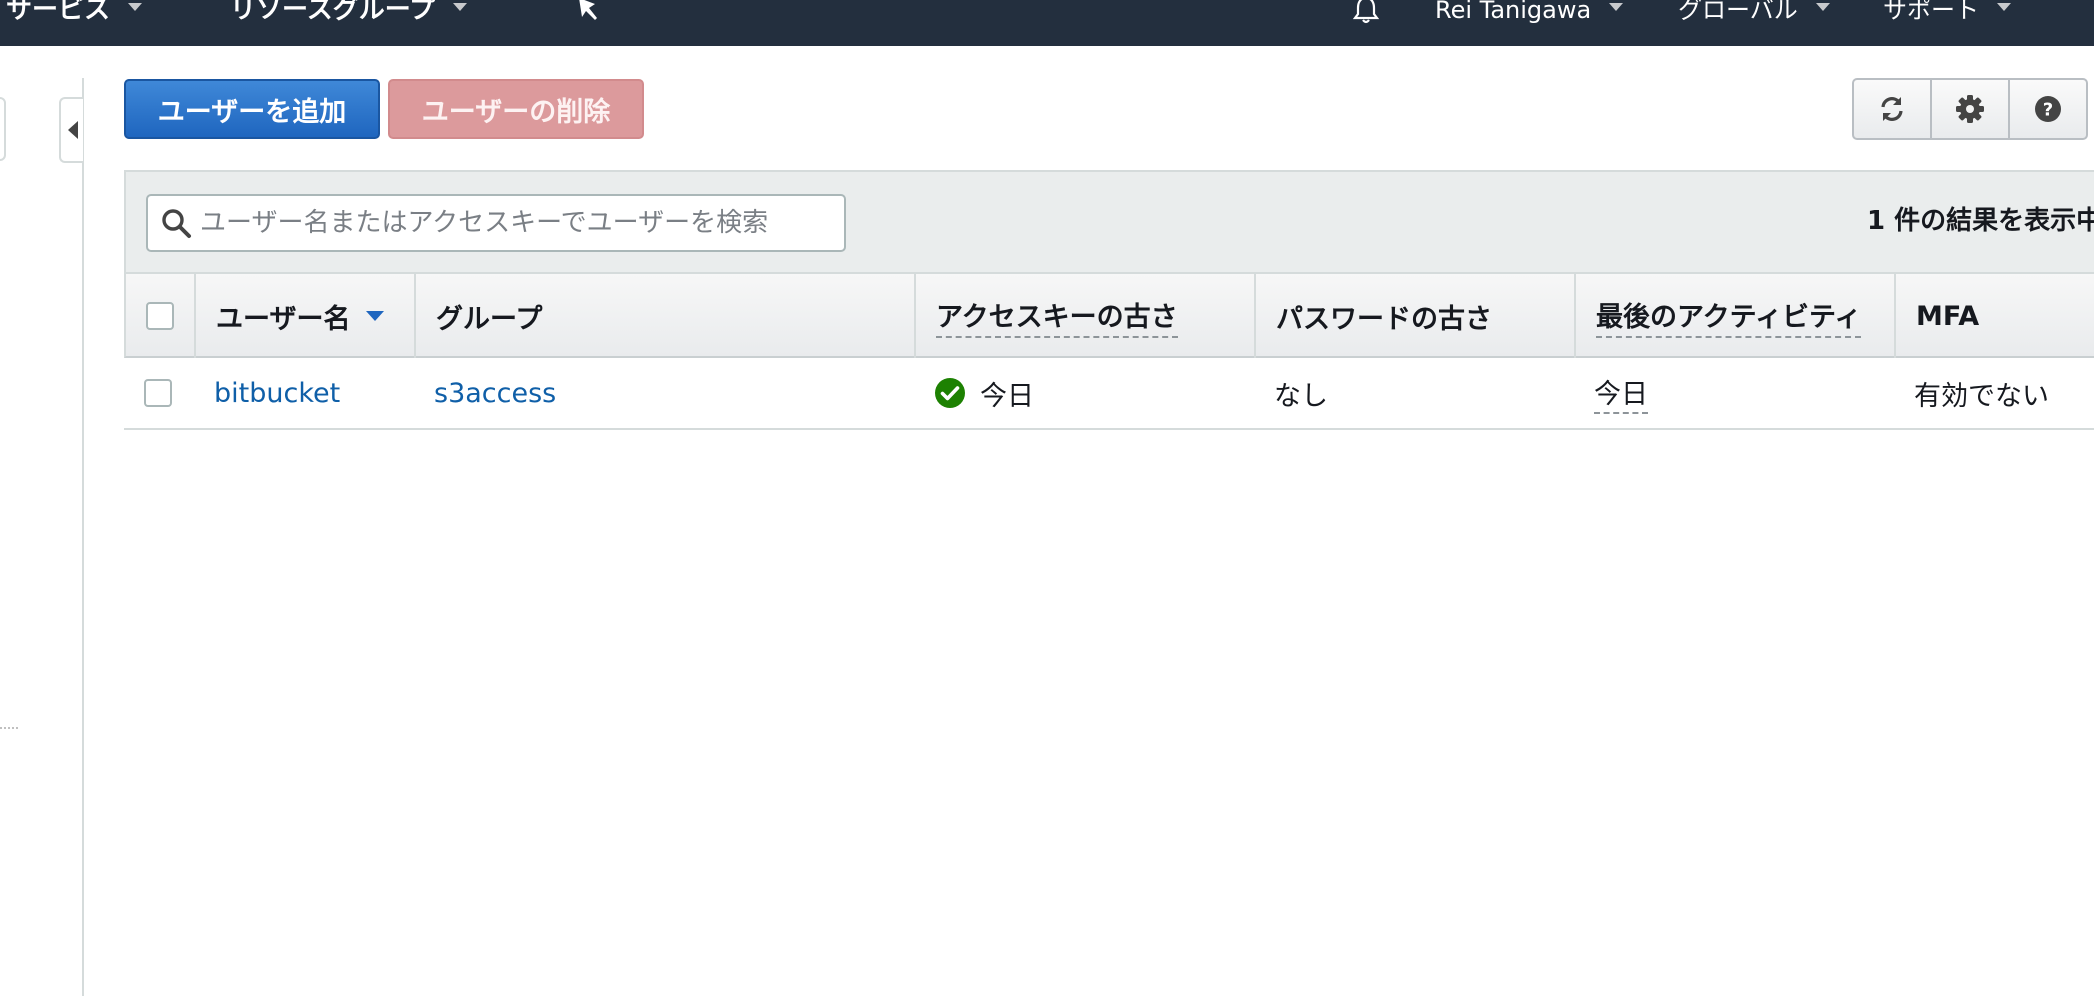  Describe the element at coordinates (58, 12) in the screenshot. I see `services-label: サービス` at that location.